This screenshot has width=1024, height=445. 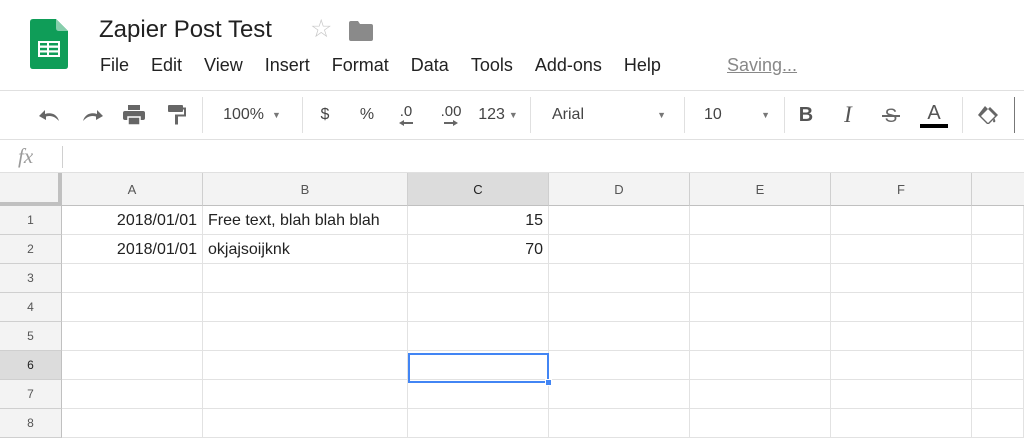 What do you see at coordinates (901, 249) in the screenshot?
I see `cell-f2` at bounding box center [901, 249].